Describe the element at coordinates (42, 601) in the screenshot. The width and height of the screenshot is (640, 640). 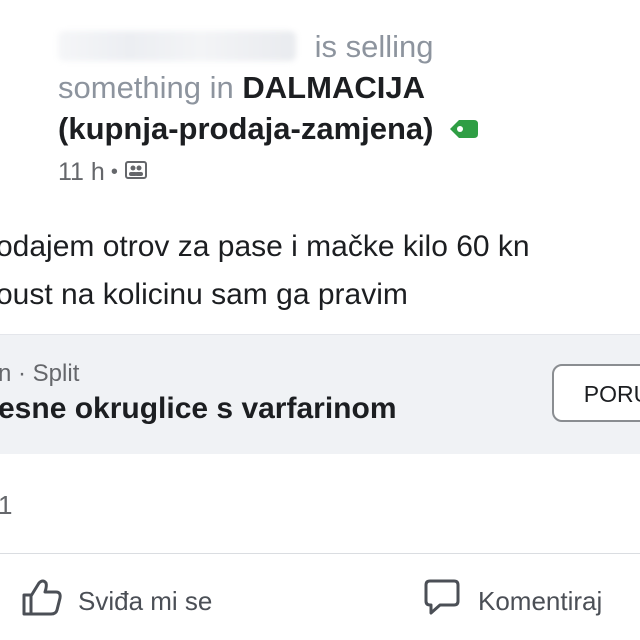
I see `thumbs-up-icon` at that location.